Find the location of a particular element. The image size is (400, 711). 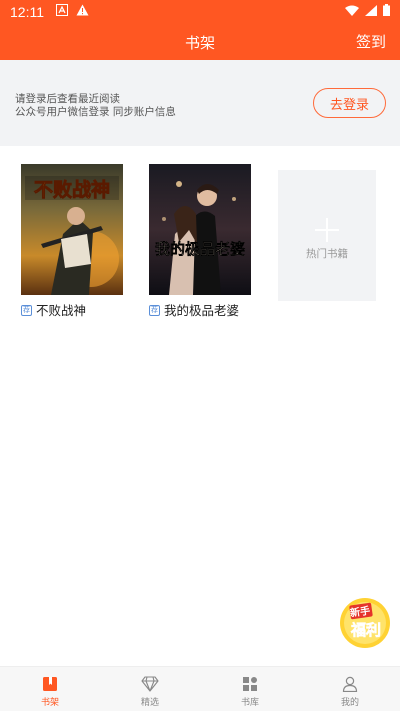

book-cover: 不败战神 is located at coordinates (72, 229).